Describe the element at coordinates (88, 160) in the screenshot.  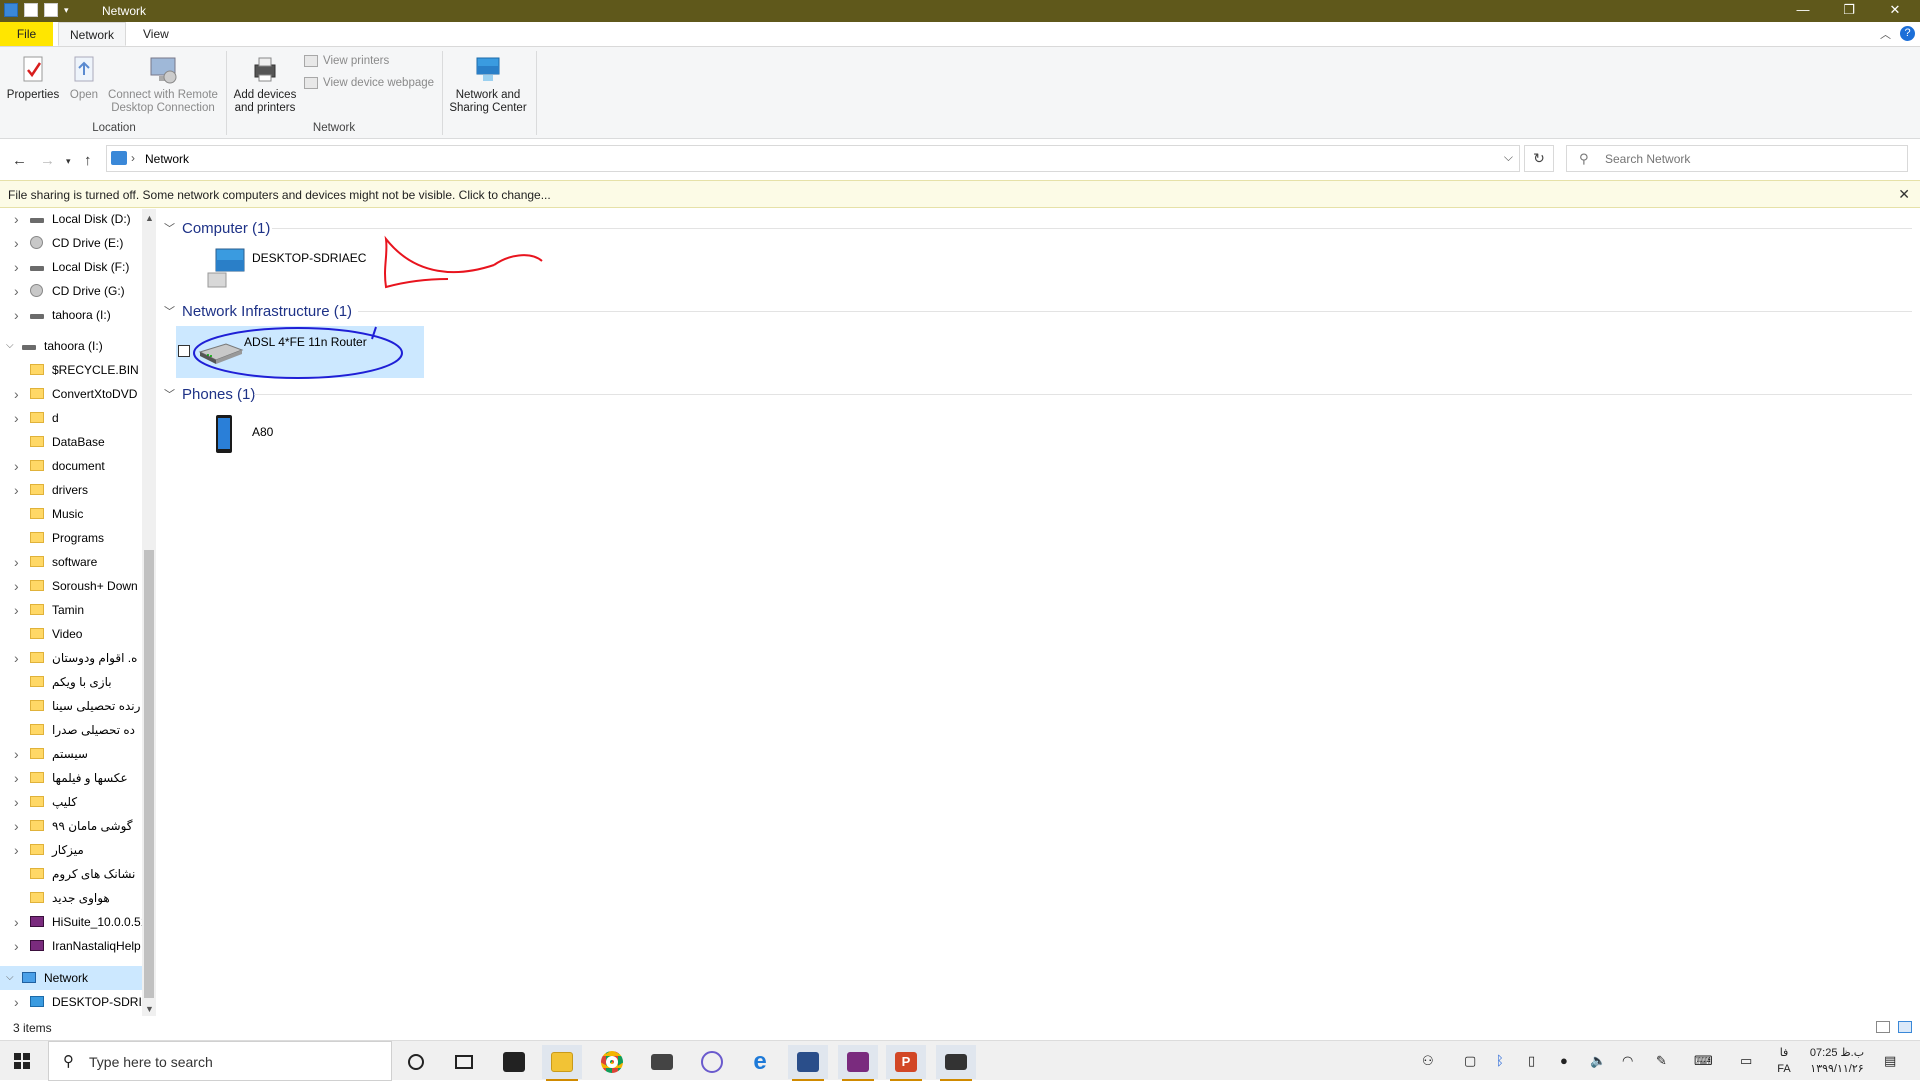
I see `up-arrow-icon: ↑` at that location.